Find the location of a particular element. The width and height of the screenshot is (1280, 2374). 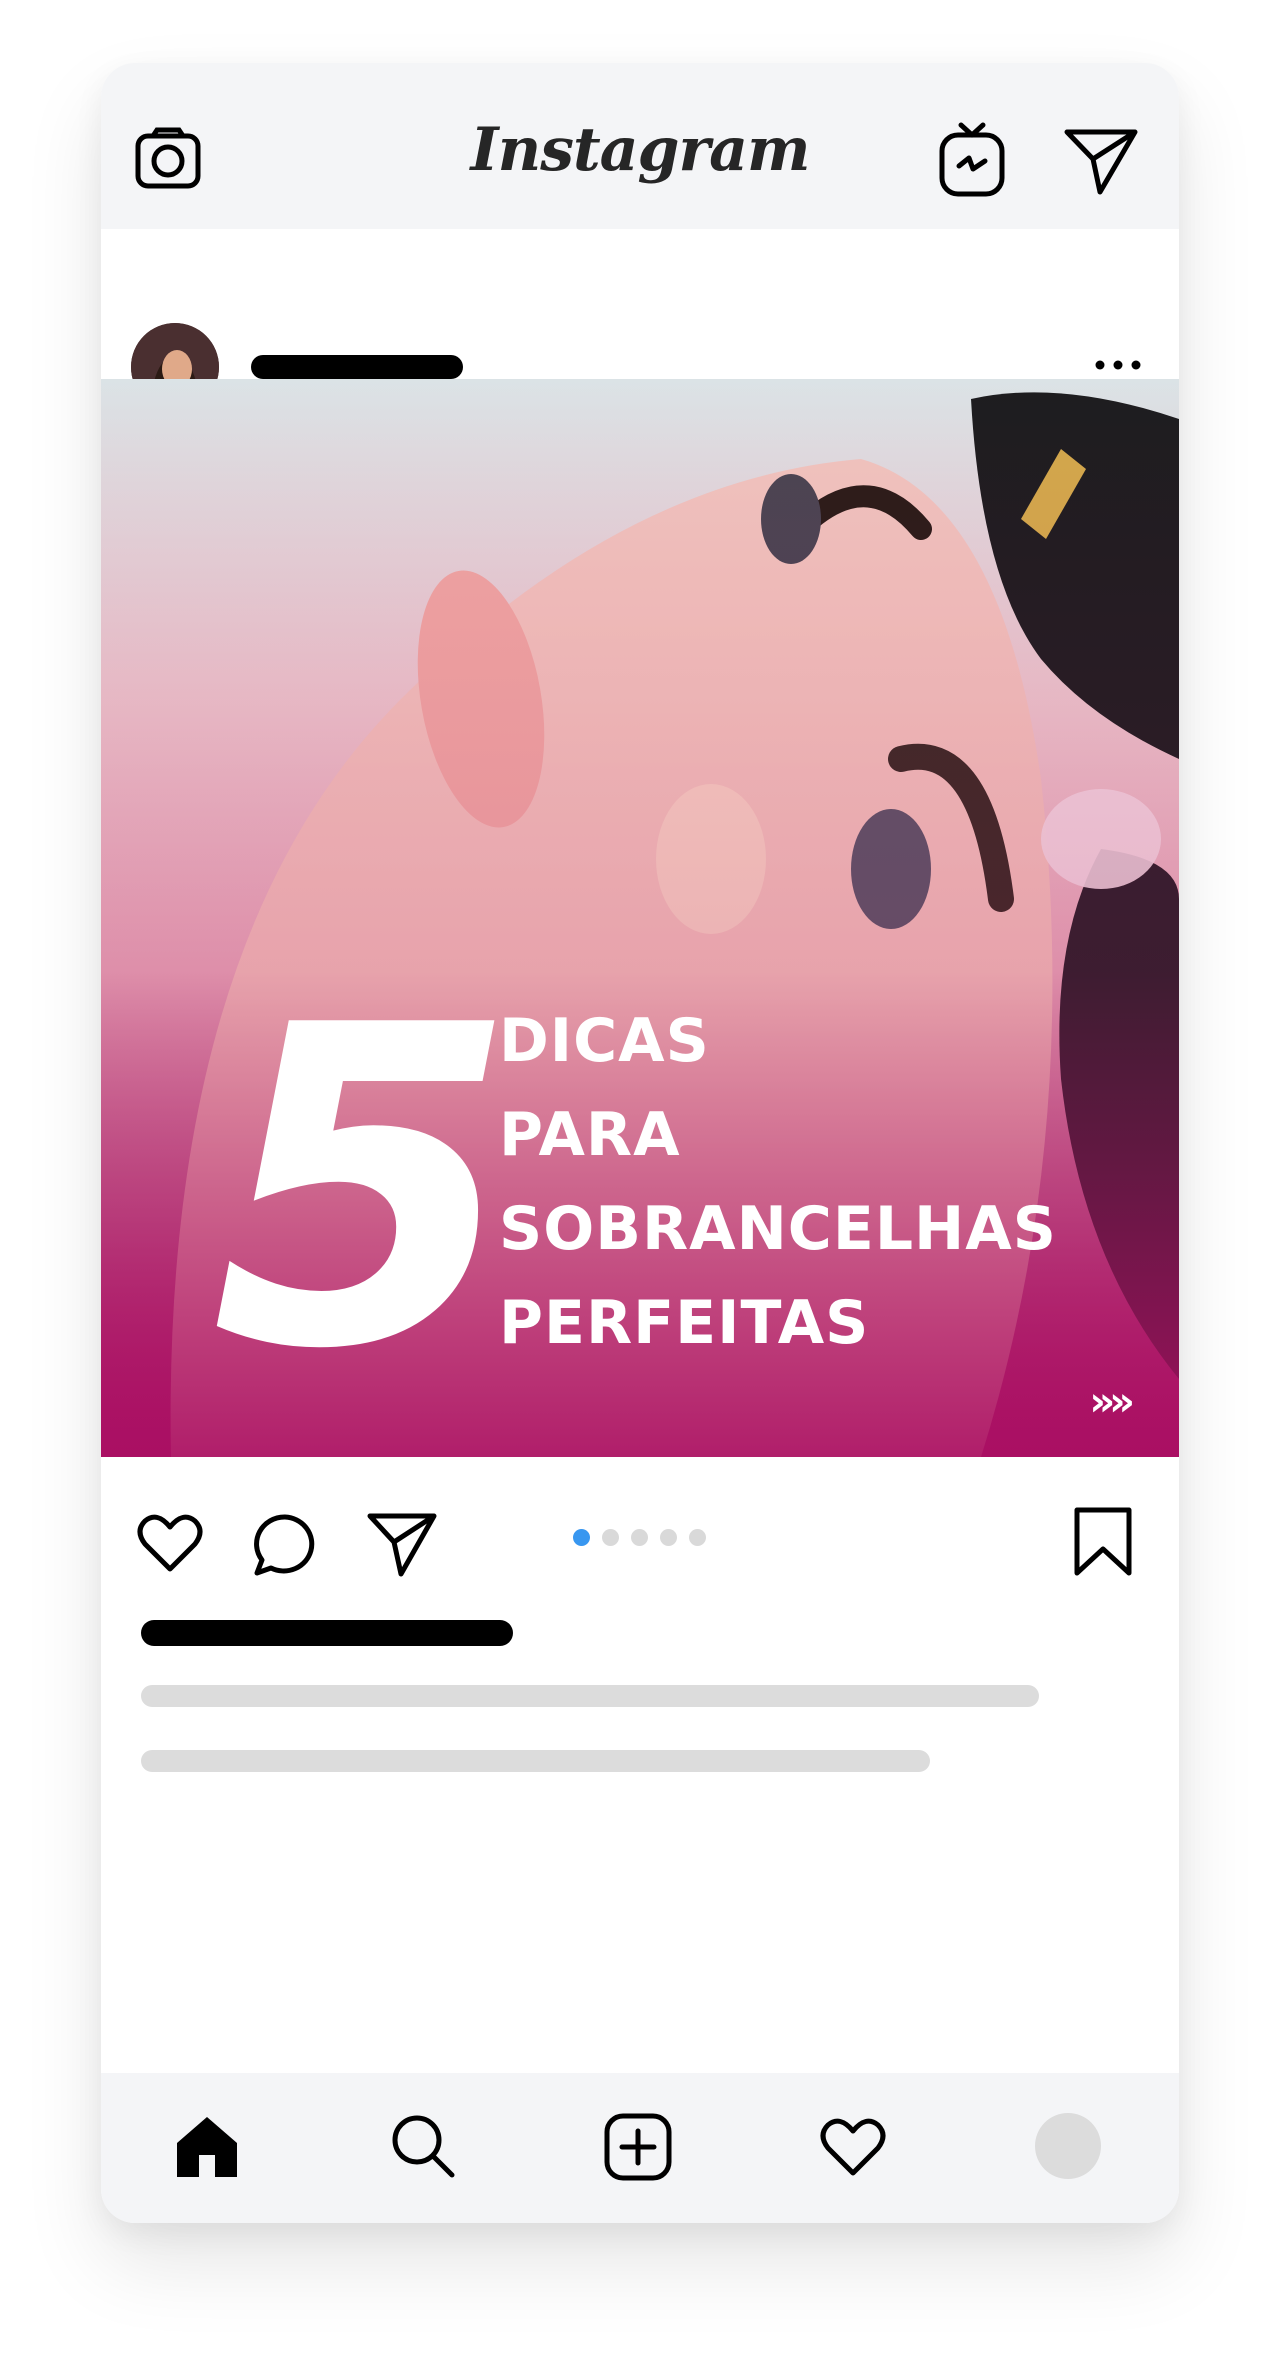

carousel-indicator is located at coordinates (645, 1540).